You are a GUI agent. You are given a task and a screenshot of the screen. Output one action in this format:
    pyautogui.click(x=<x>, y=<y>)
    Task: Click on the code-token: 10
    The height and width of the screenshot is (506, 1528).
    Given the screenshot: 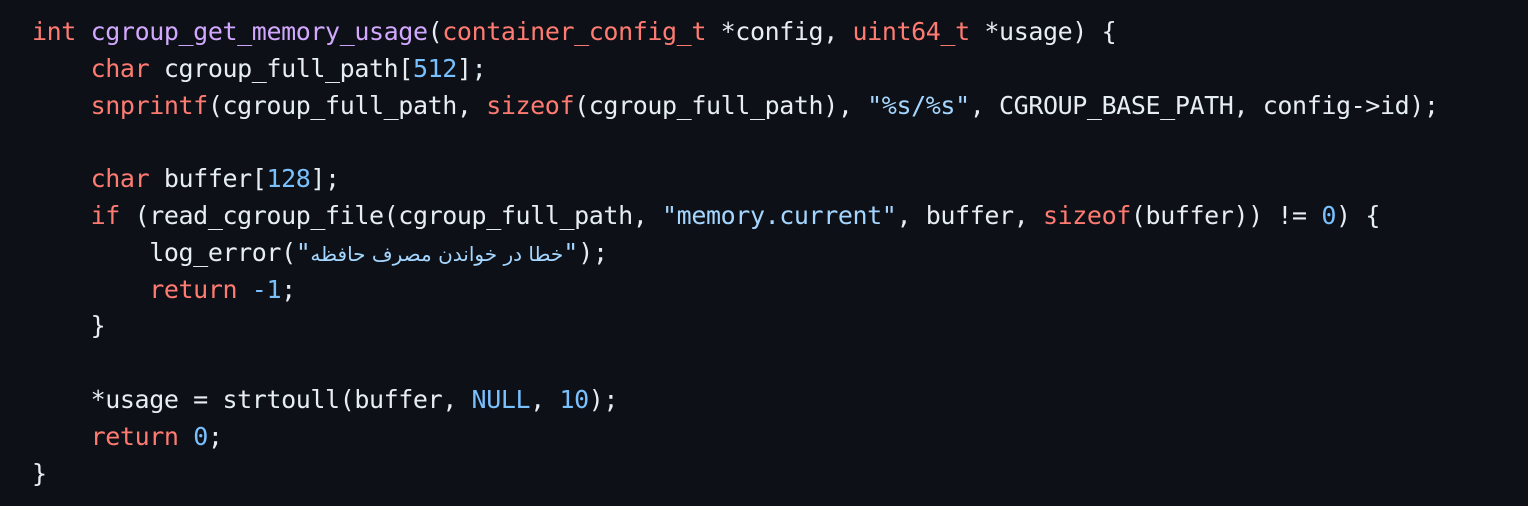 What is the action you would take?
    pyautogui.click(x=574, y=399)
    